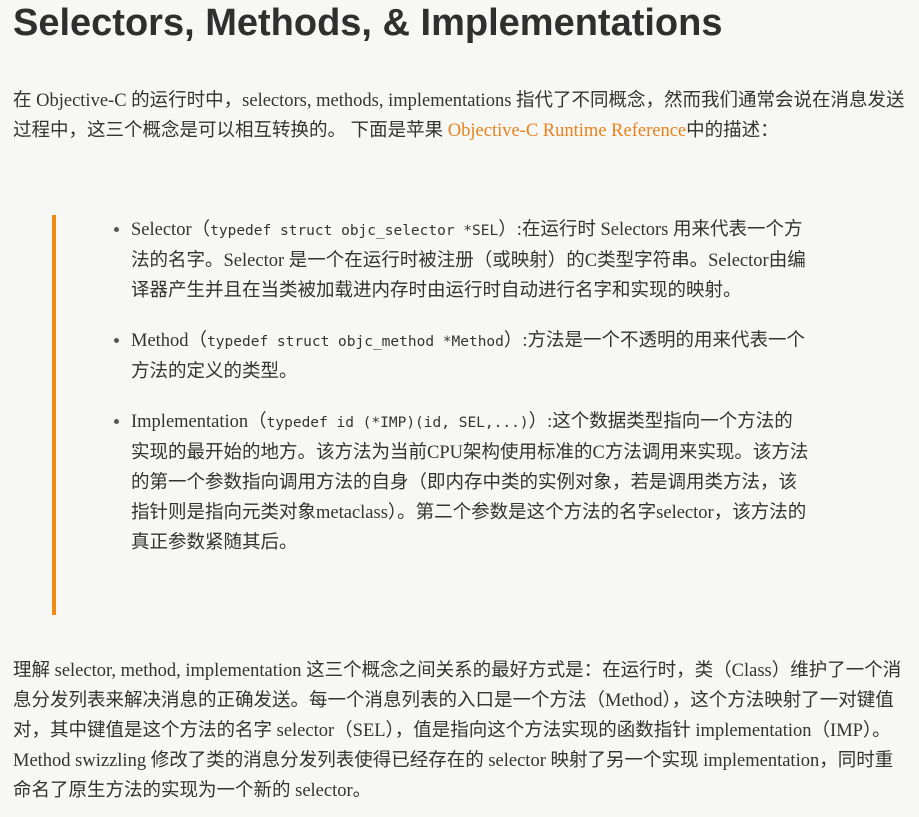 The width and height of the screenshot is (919, 817). What do you see at coordinates (732, 131) in the screenshot?
I see `intro-text-end: 中的描述：` at bounding box center [732, 131].